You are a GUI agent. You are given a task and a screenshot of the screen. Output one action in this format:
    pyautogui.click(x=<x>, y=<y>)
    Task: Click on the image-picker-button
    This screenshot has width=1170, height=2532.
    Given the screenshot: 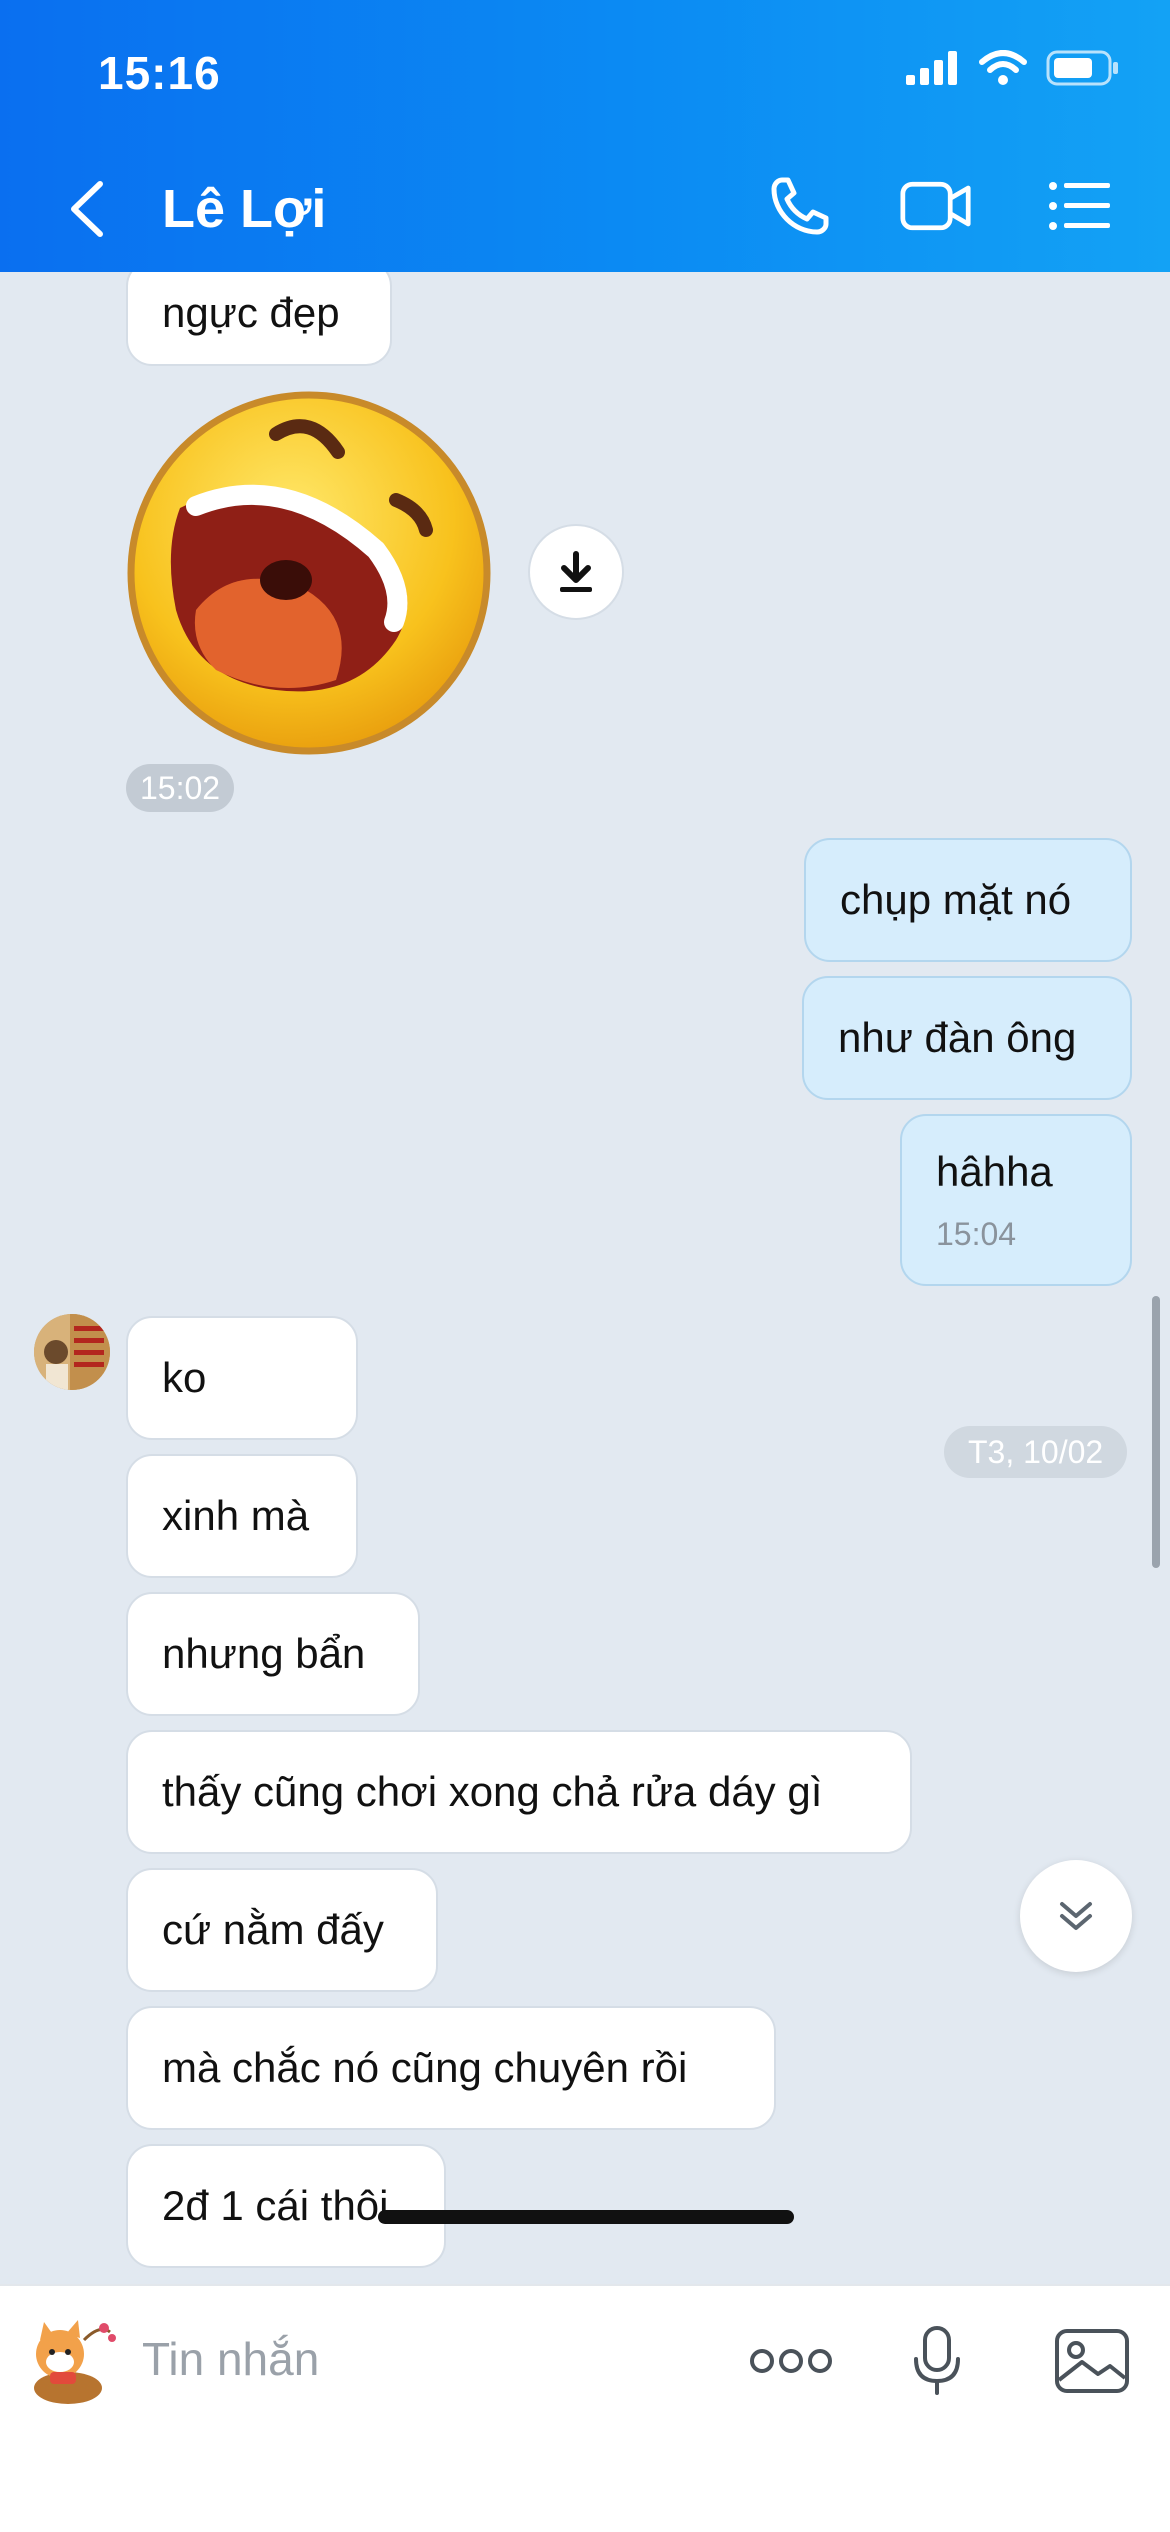 What is the action you would take?
    pyautogui.click(x=1092, y=2361)
    